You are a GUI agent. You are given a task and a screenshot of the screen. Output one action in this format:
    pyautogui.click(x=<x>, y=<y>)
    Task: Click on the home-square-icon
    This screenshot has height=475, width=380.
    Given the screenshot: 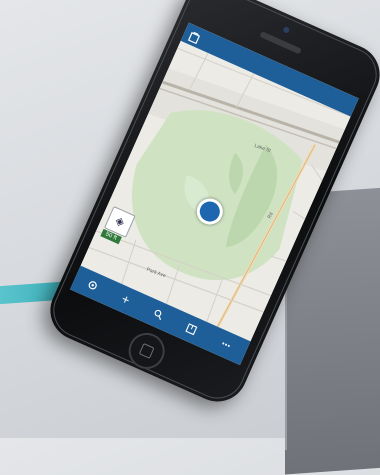 What is the action you would take?
    pyautogui.click(x=146, y=350)
    